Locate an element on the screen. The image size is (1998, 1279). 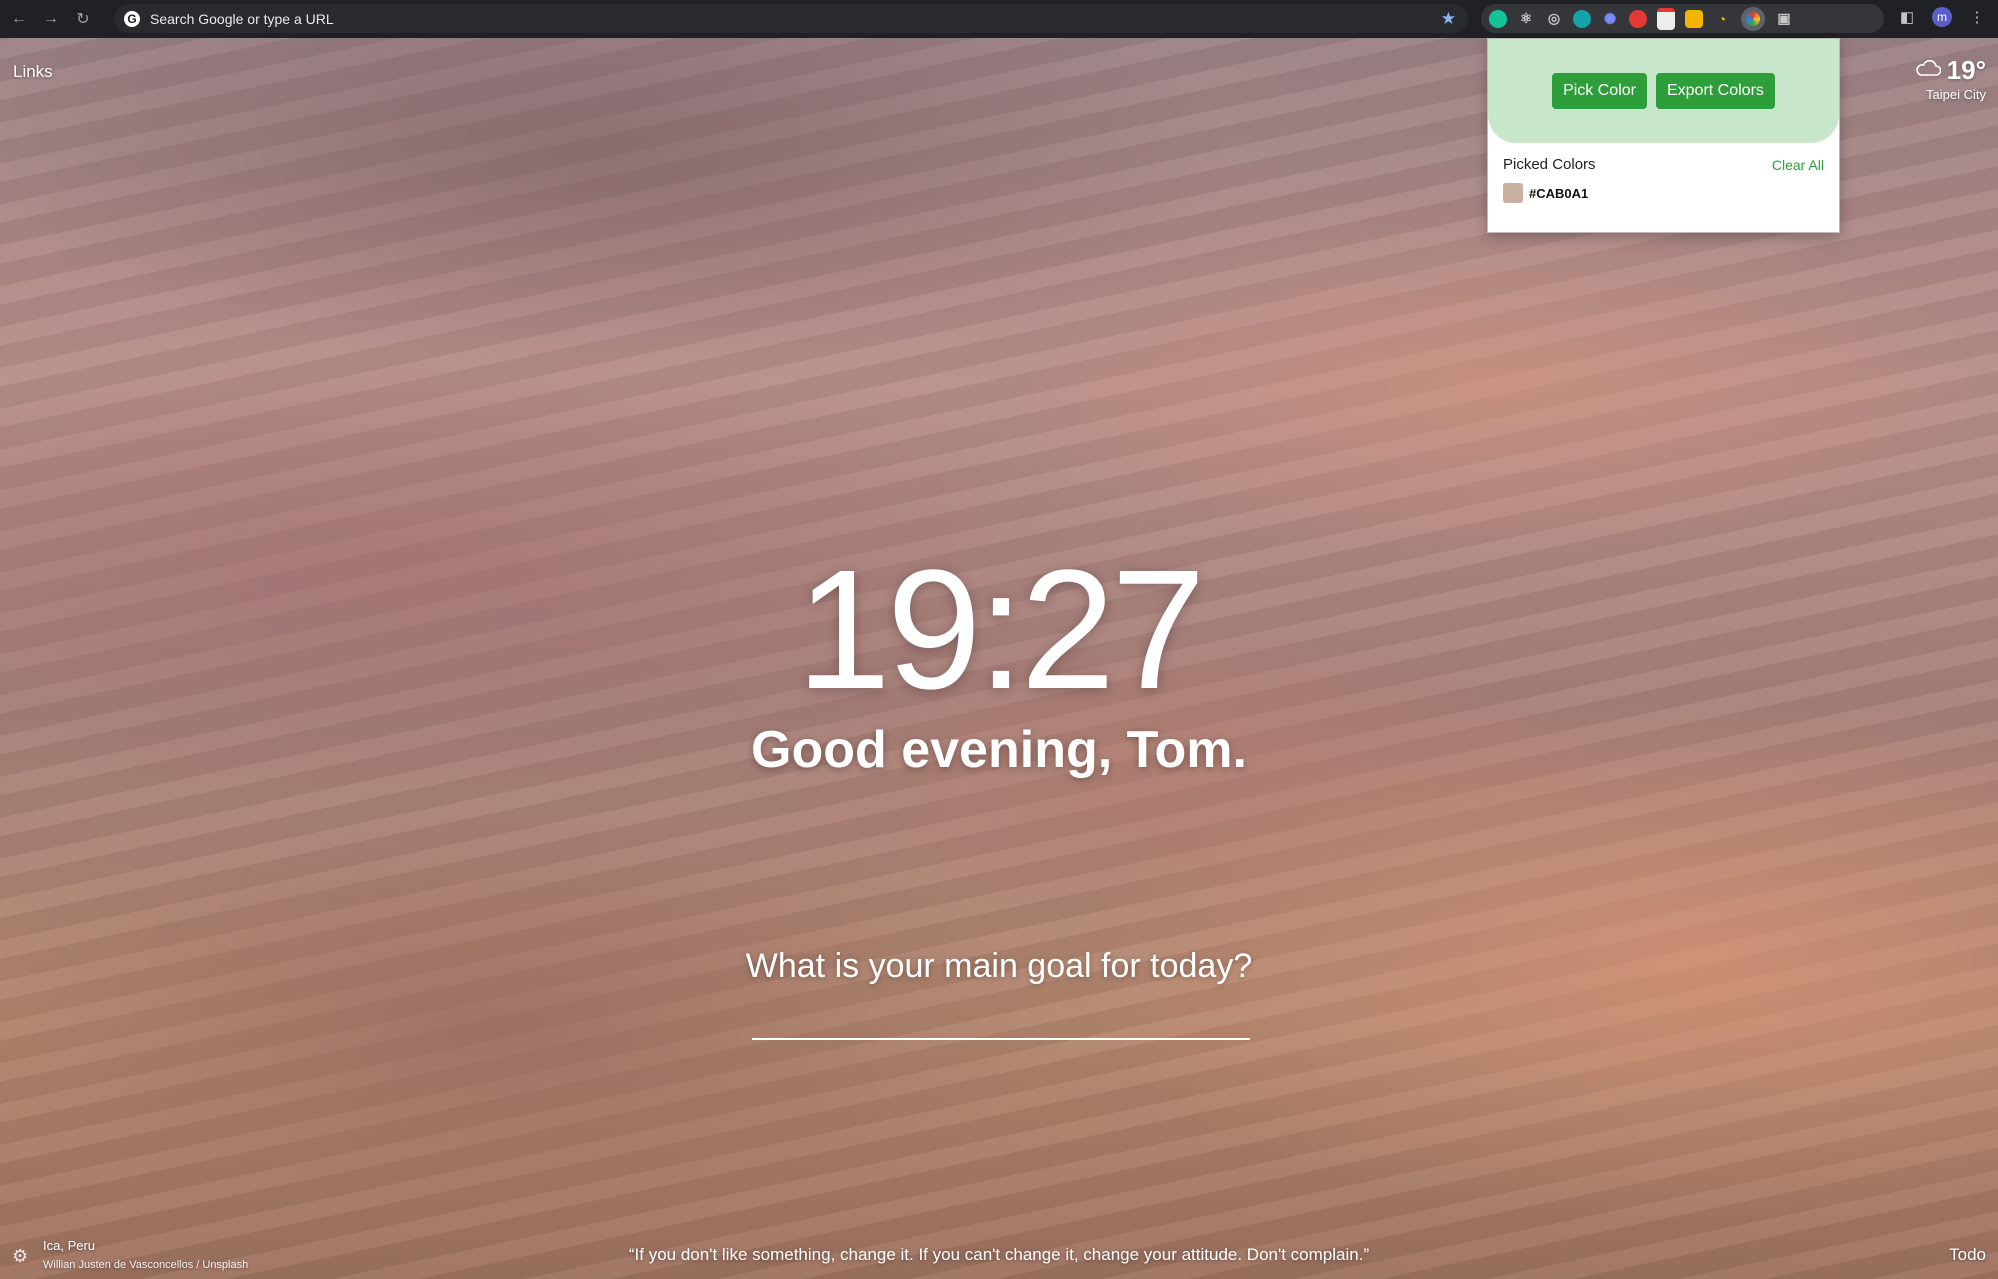
temperature: 19° is located at coordinates (1966, 70).